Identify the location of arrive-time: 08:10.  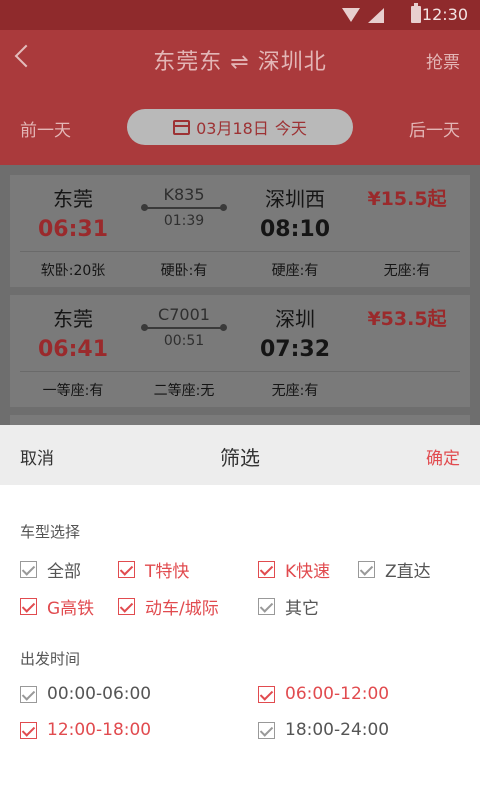
(295, 229).